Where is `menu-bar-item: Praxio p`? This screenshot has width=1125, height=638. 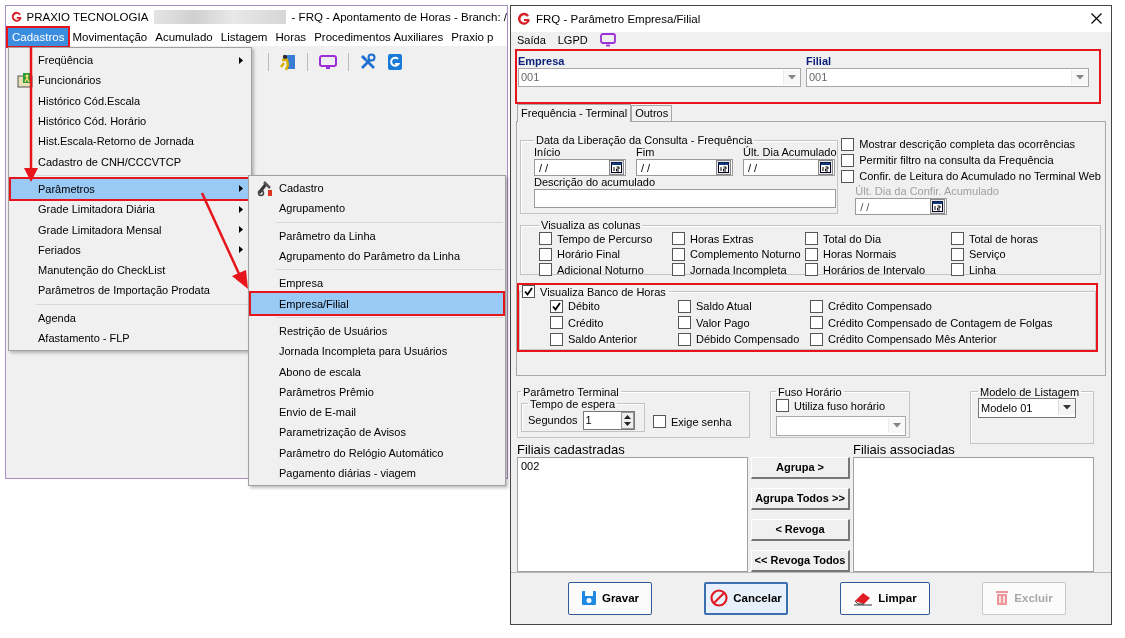
menu-bar-item: Praxio p is located at coordinates (472, 37).